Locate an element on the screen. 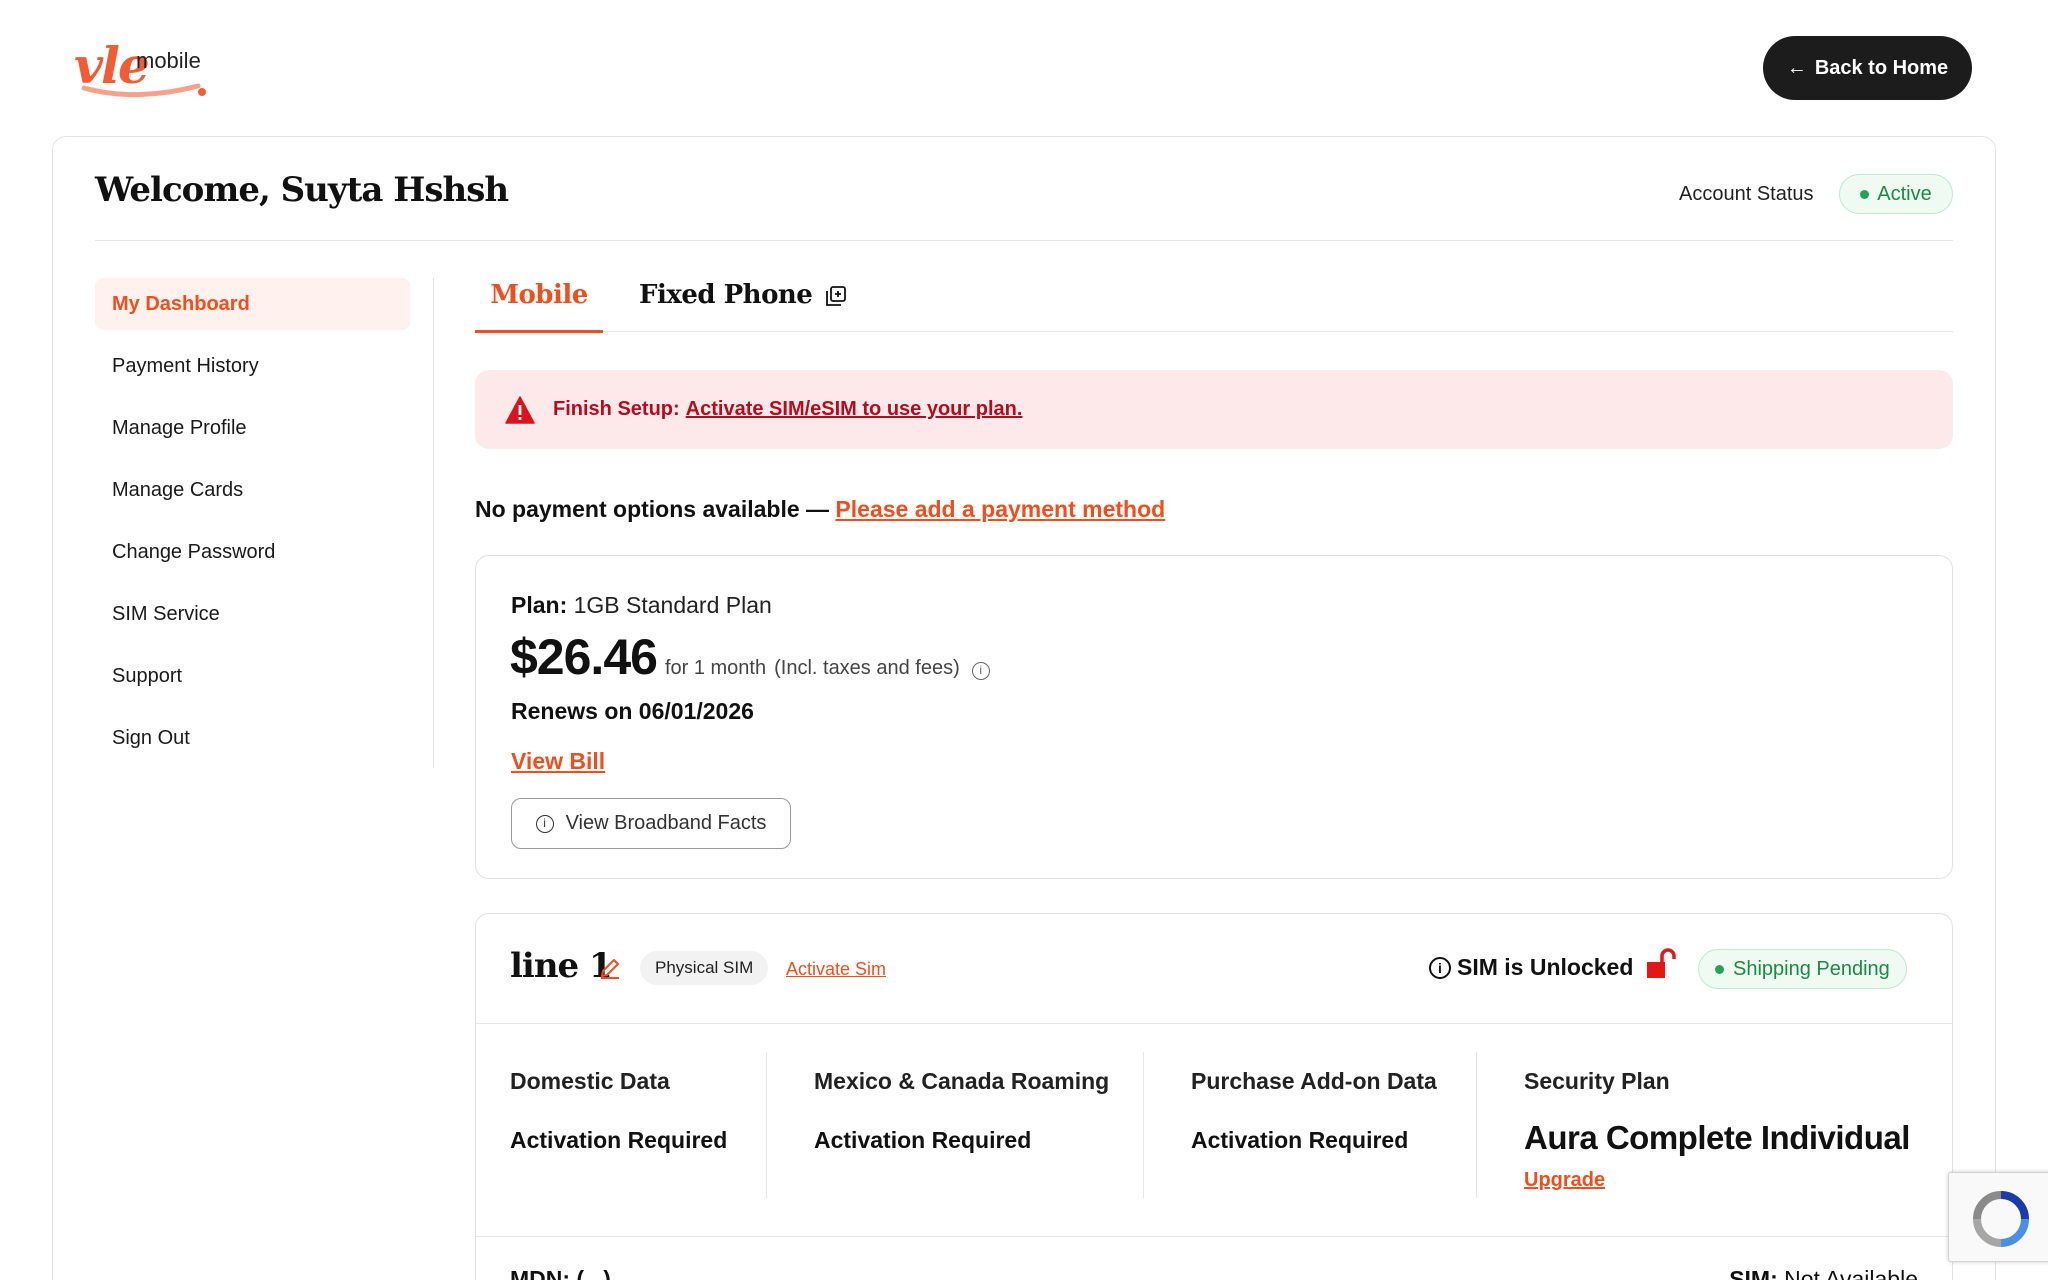  feature-domestic-data: Domestic Data Activation Required is located at coordinates (618, 1111).